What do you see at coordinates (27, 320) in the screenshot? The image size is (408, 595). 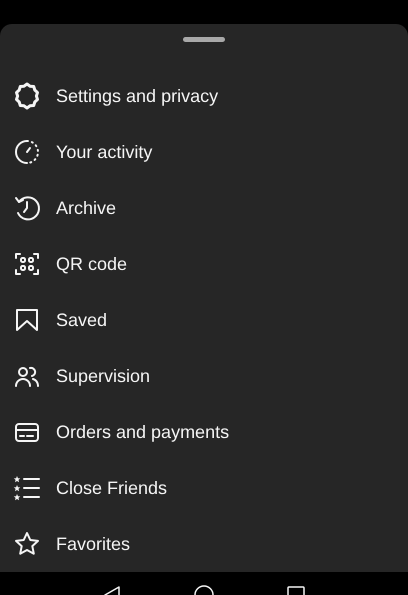 I see `bookmark-icon` at bounding box center [27, 320].